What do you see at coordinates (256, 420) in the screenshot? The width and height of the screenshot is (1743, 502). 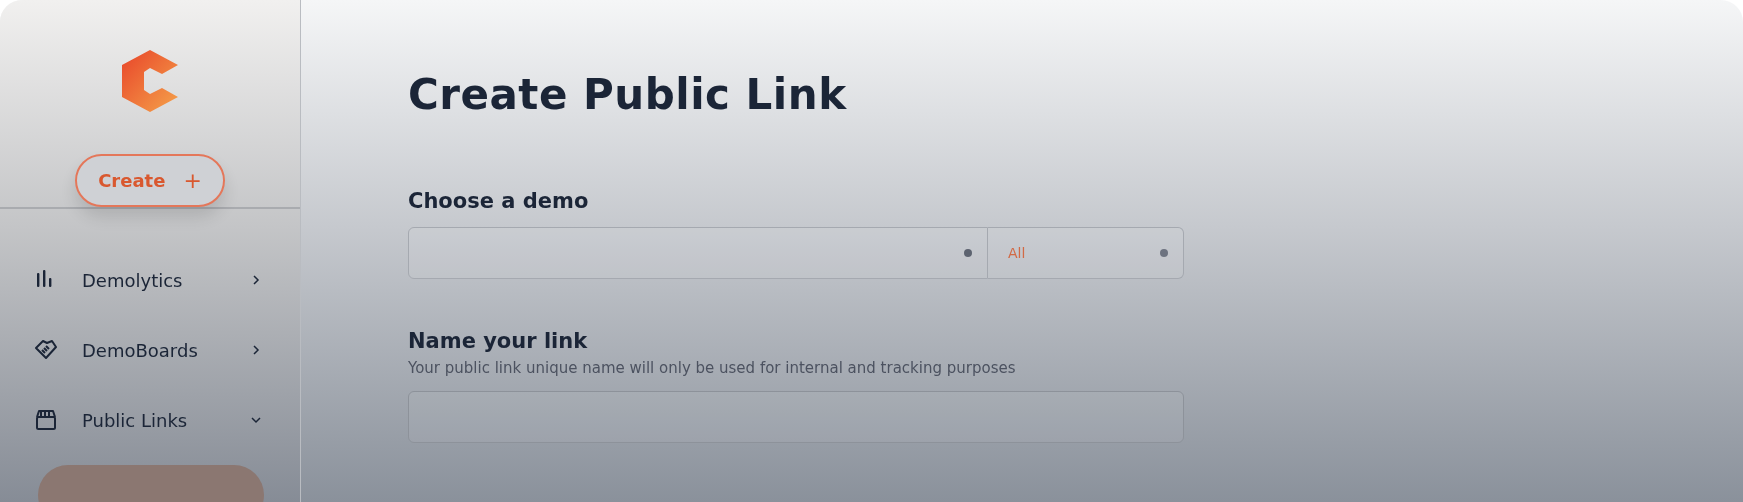 I see `chevron-down-icon` at bounding box center [256, 420].